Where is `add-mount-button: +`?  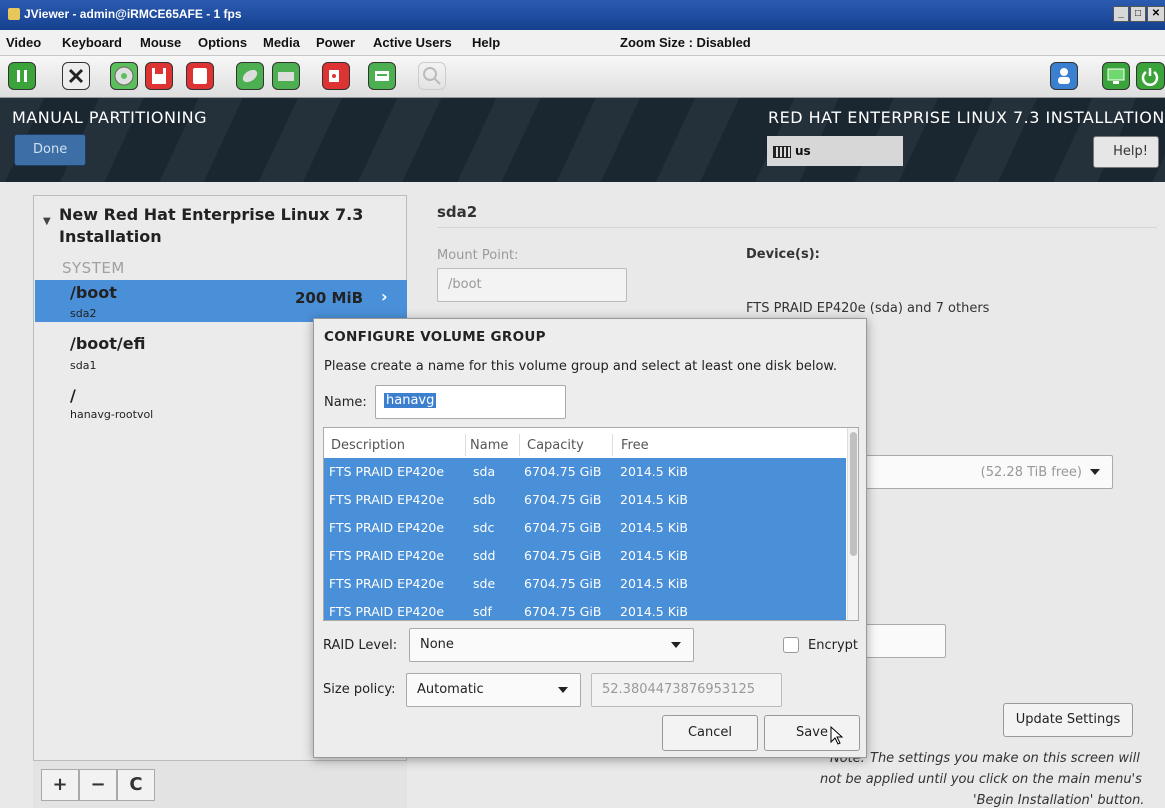
add-mount-button: + is located at coordinates (60, 785).